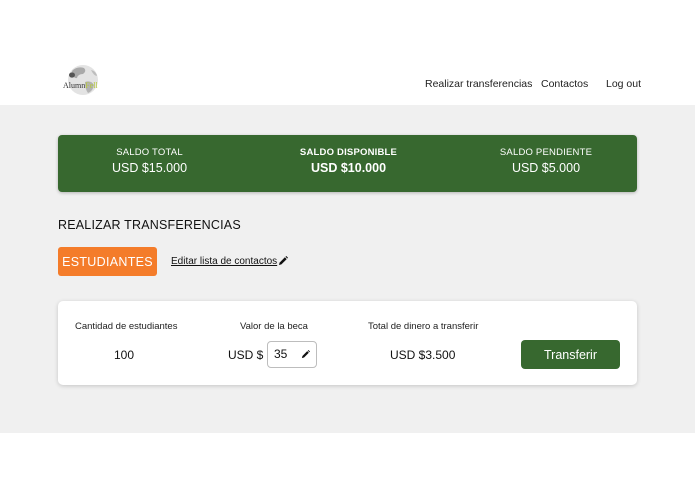 The width and height of the screenshot is (695, 494). What do you see at coordinates (80, 85) in the screenshot?
I see `brand-name: AlumnFell` at bounding box center [80, 85].